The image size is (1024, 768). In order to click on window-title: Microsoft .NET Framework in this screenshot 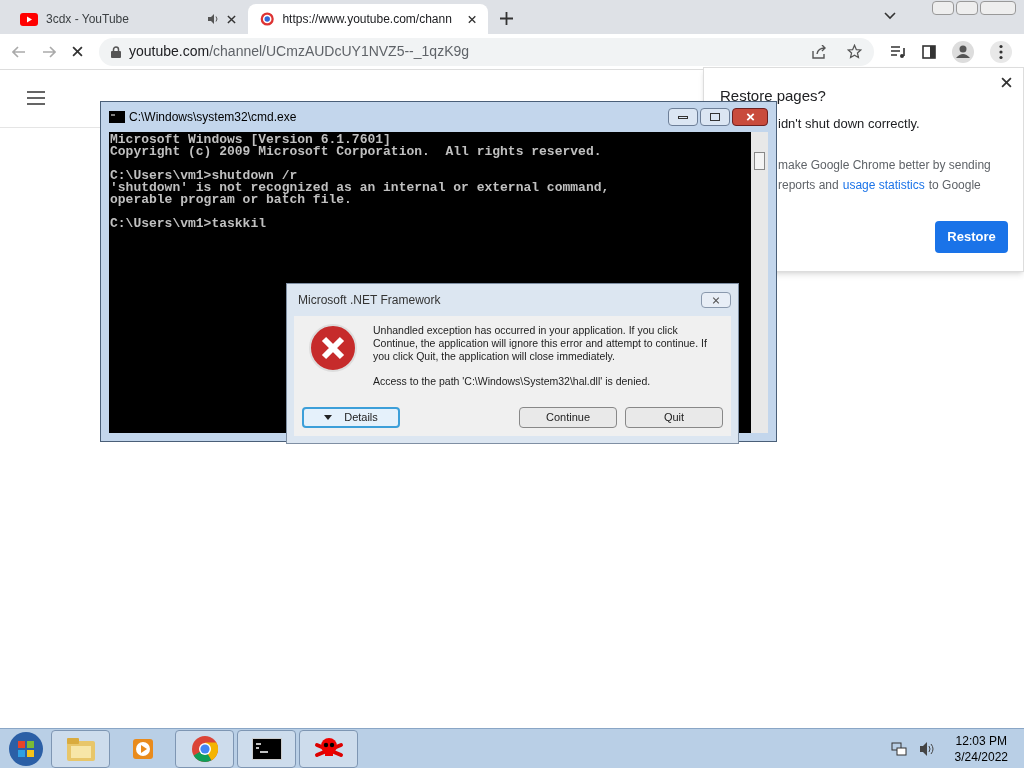, I will do `click(369, 300)`.